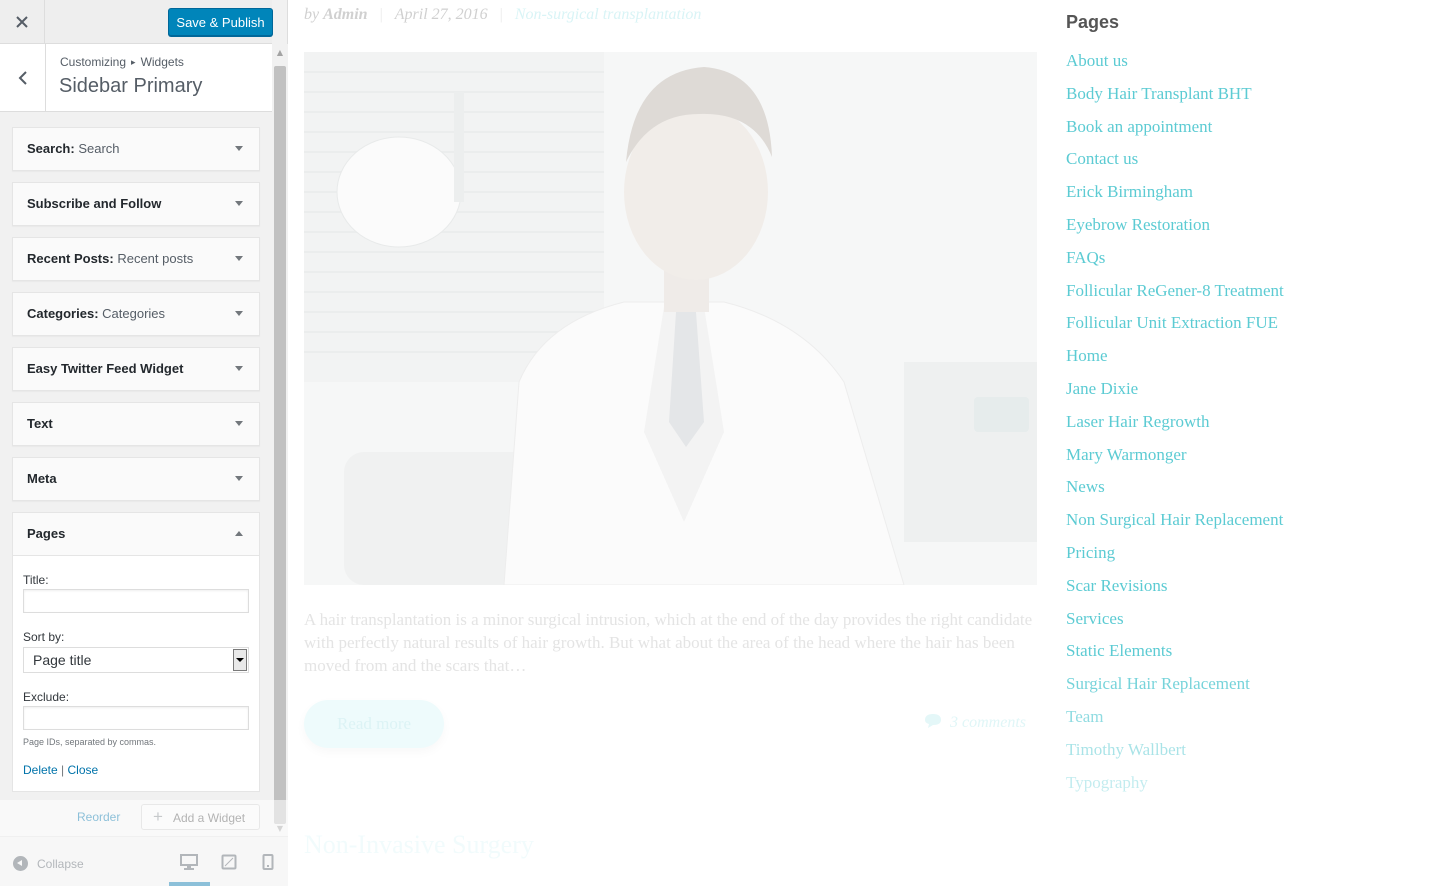 The height and width of the screenshot is (886, 1433). I want to click on exclude-hint: Page IDs, separated by commas., so click(90, 742).